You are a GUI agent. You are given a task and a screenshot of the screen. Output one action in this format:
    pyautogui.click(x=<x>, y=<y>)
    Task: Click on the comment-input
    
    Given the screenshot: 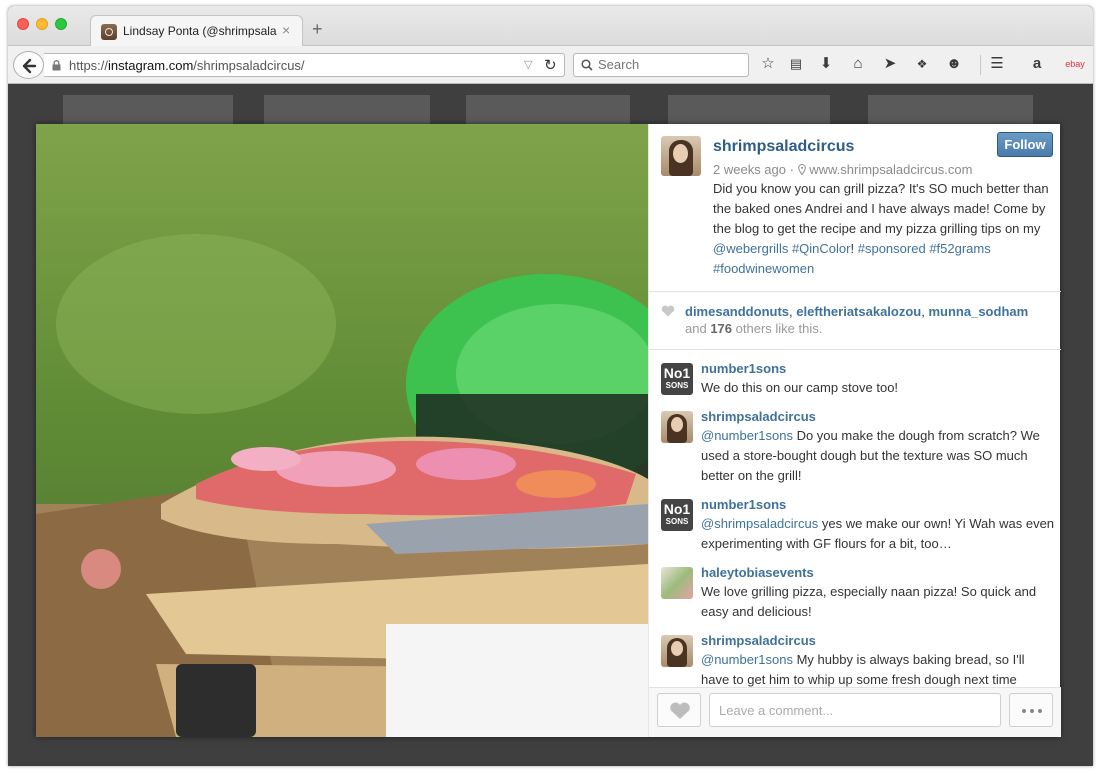 What is the action you would take?
    pyautogui.click(x=855, y=710)
    